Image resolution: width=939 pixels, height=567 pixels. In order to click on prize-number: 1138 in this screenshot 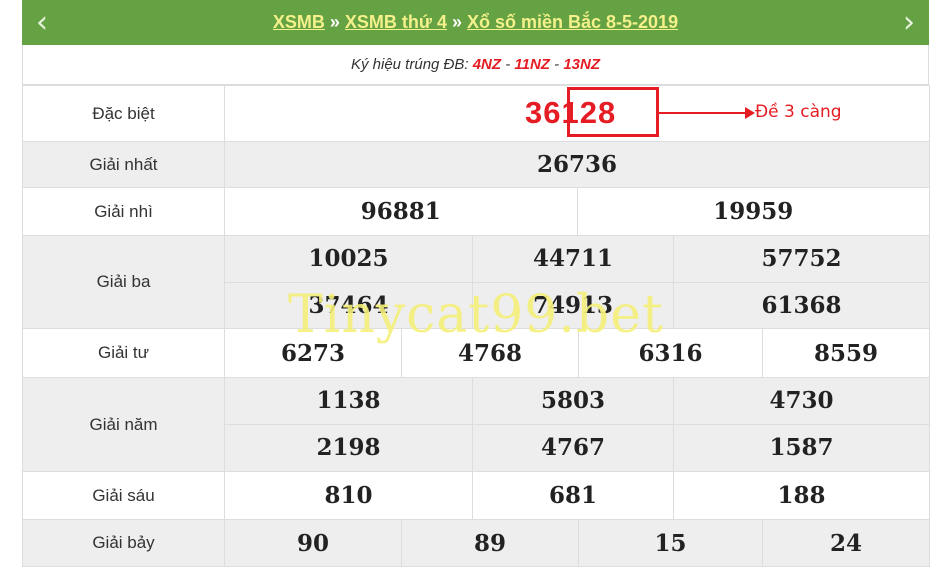, I will do `click(349, 401)`.